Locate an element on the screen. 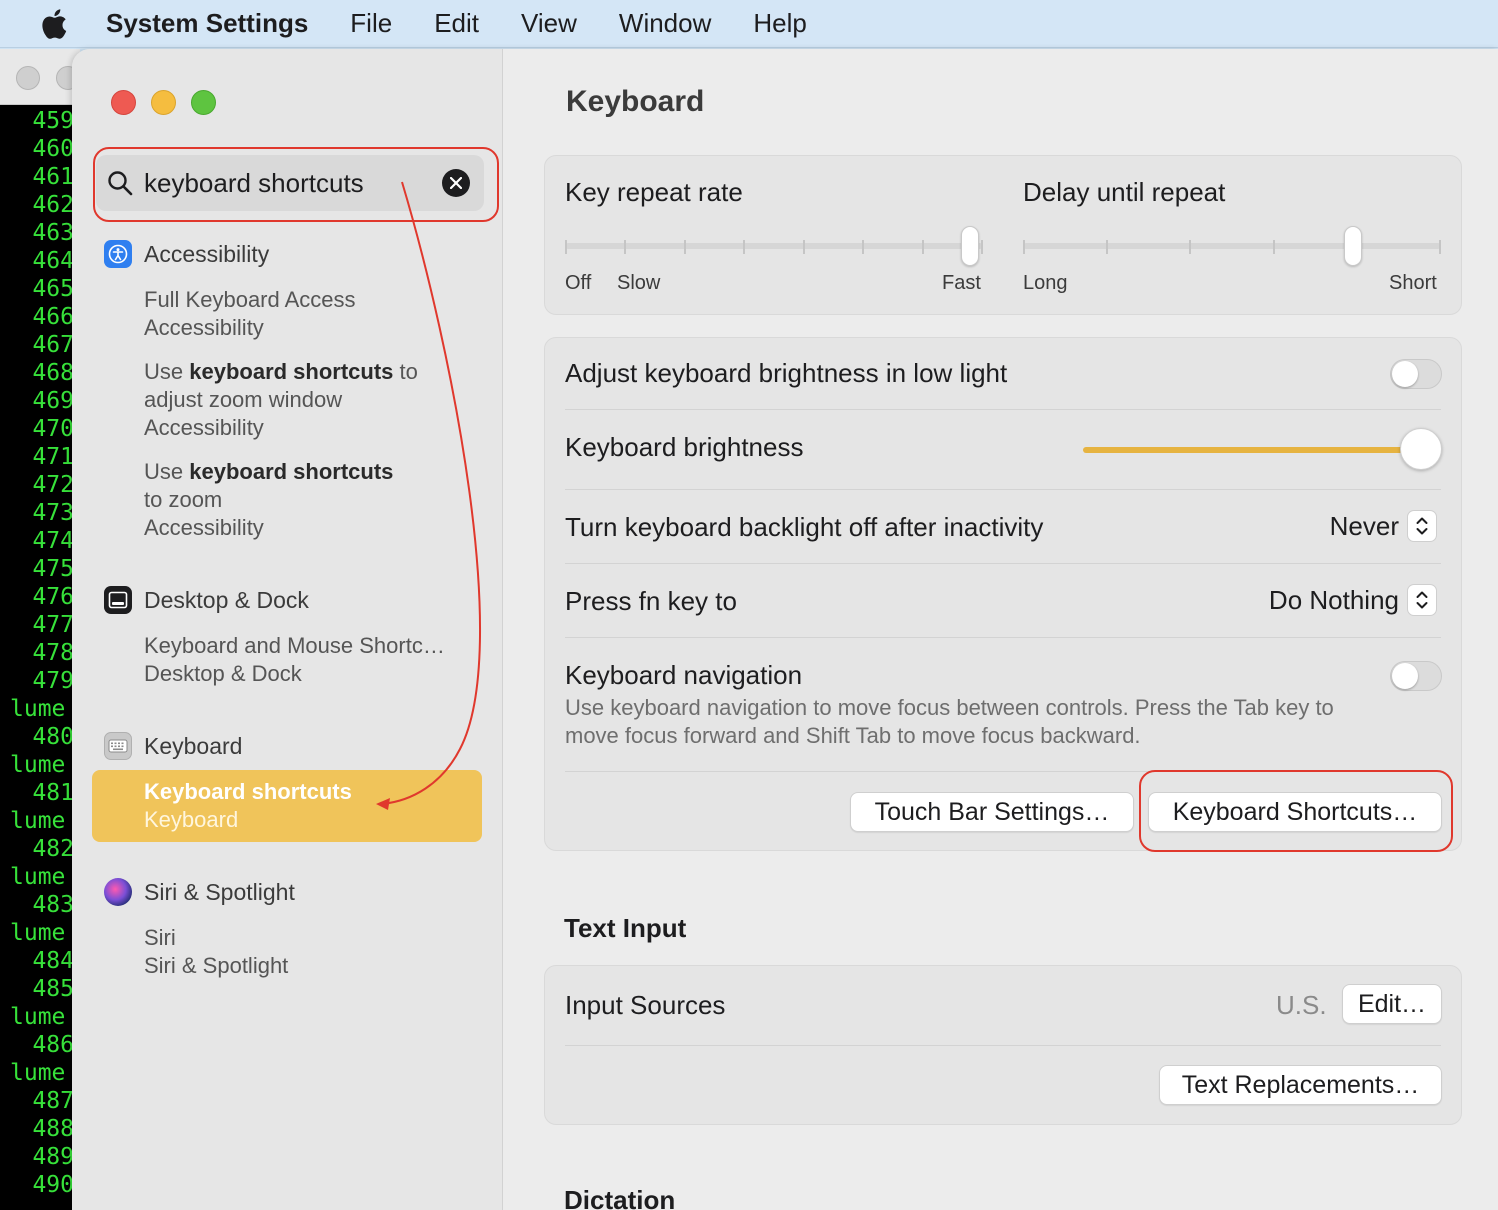 This screenshot has width=1498, height=1210. apple-menu-icon is located at coordinates (53, 24).